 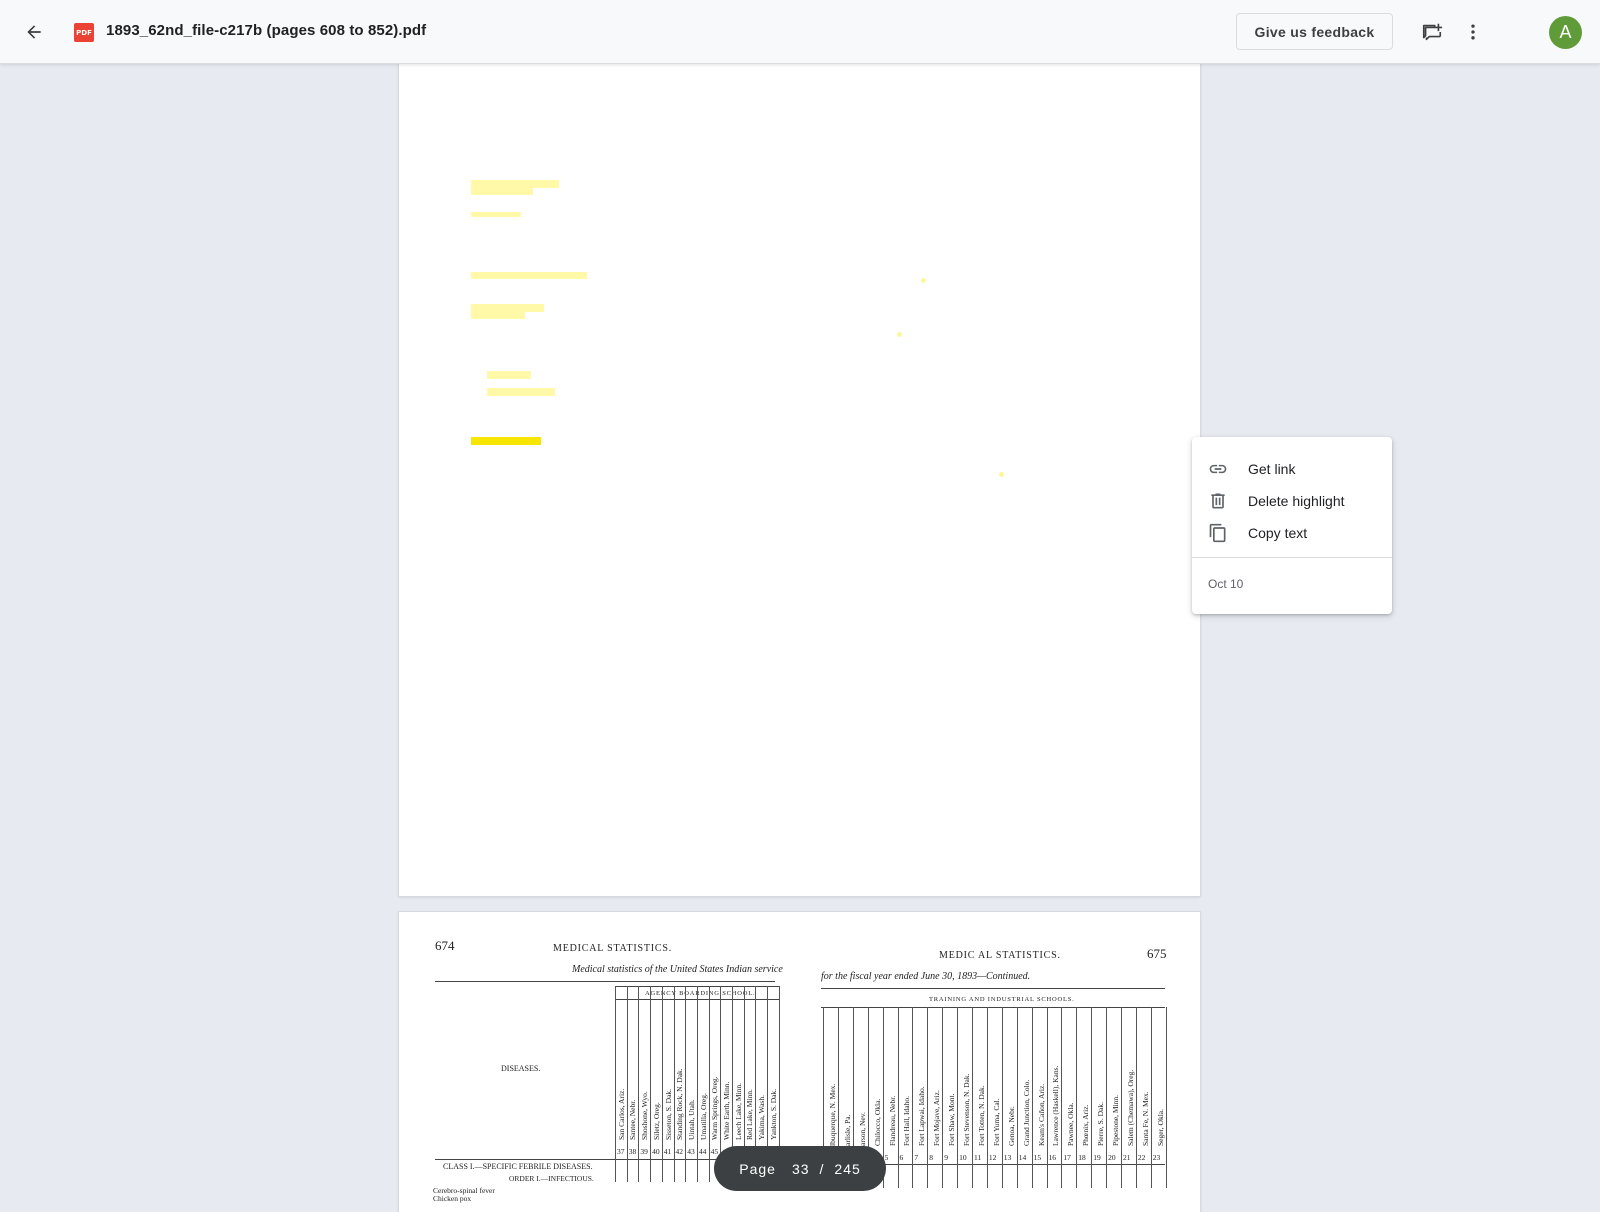 I want to click on column-number: 6, so click(x=901, y=1157).